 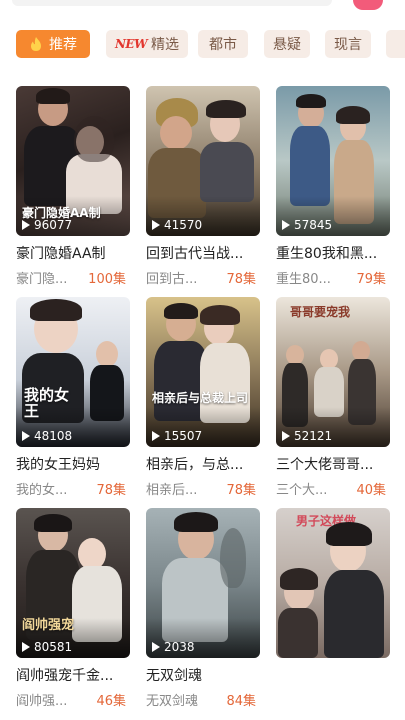 I want to click on play-count: 57845, so click(x=307, y=225).